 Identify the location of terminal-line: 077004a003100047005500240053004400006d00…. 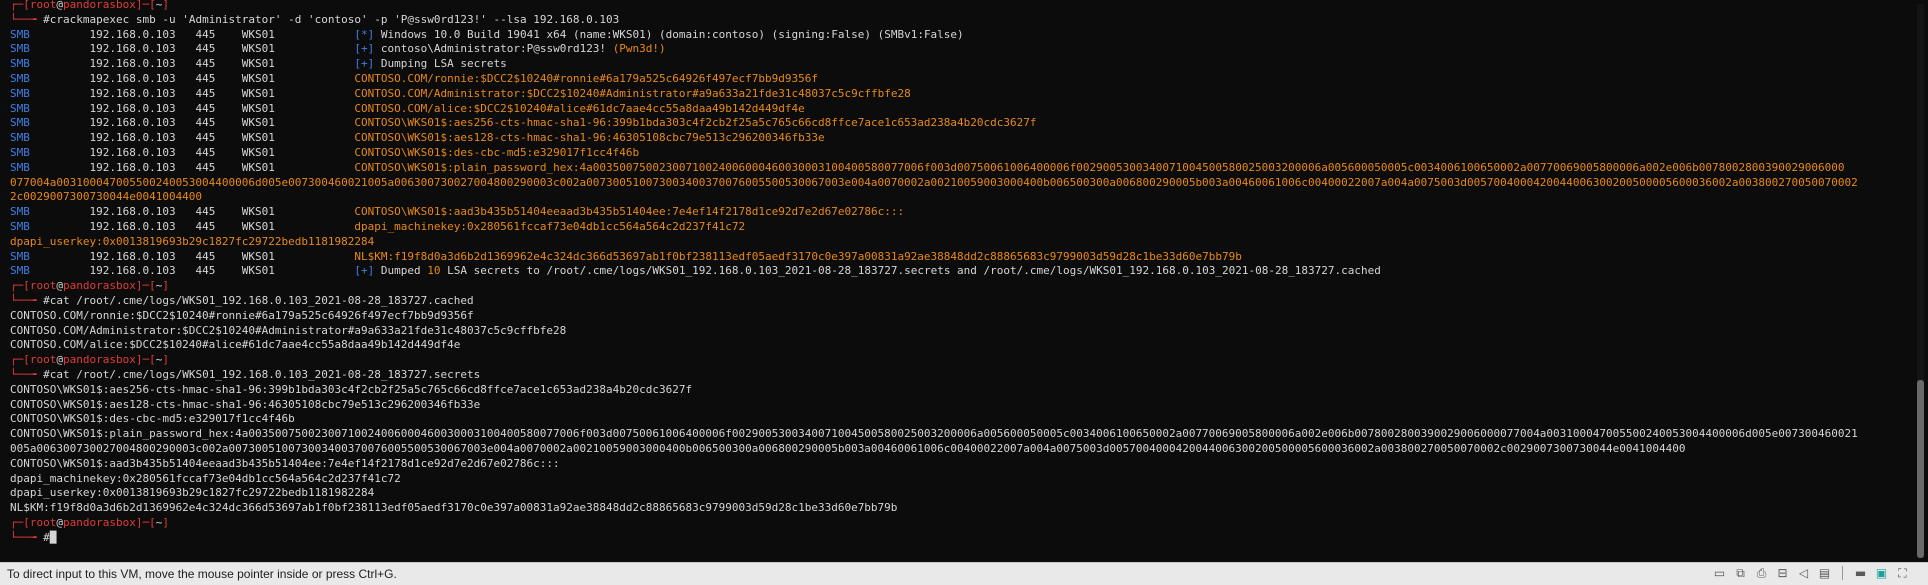
(934, 183).